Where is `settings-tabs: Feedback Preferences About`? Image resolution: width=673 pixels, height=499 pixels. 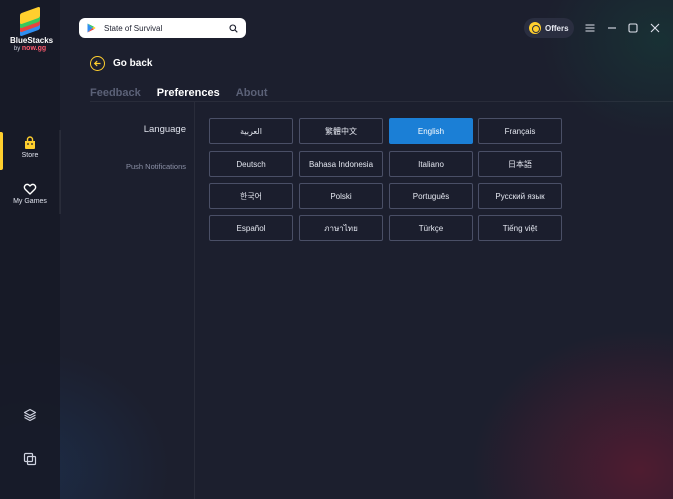 settings-tabs: Feedback Preferences About is located at coordinates (187, 93).